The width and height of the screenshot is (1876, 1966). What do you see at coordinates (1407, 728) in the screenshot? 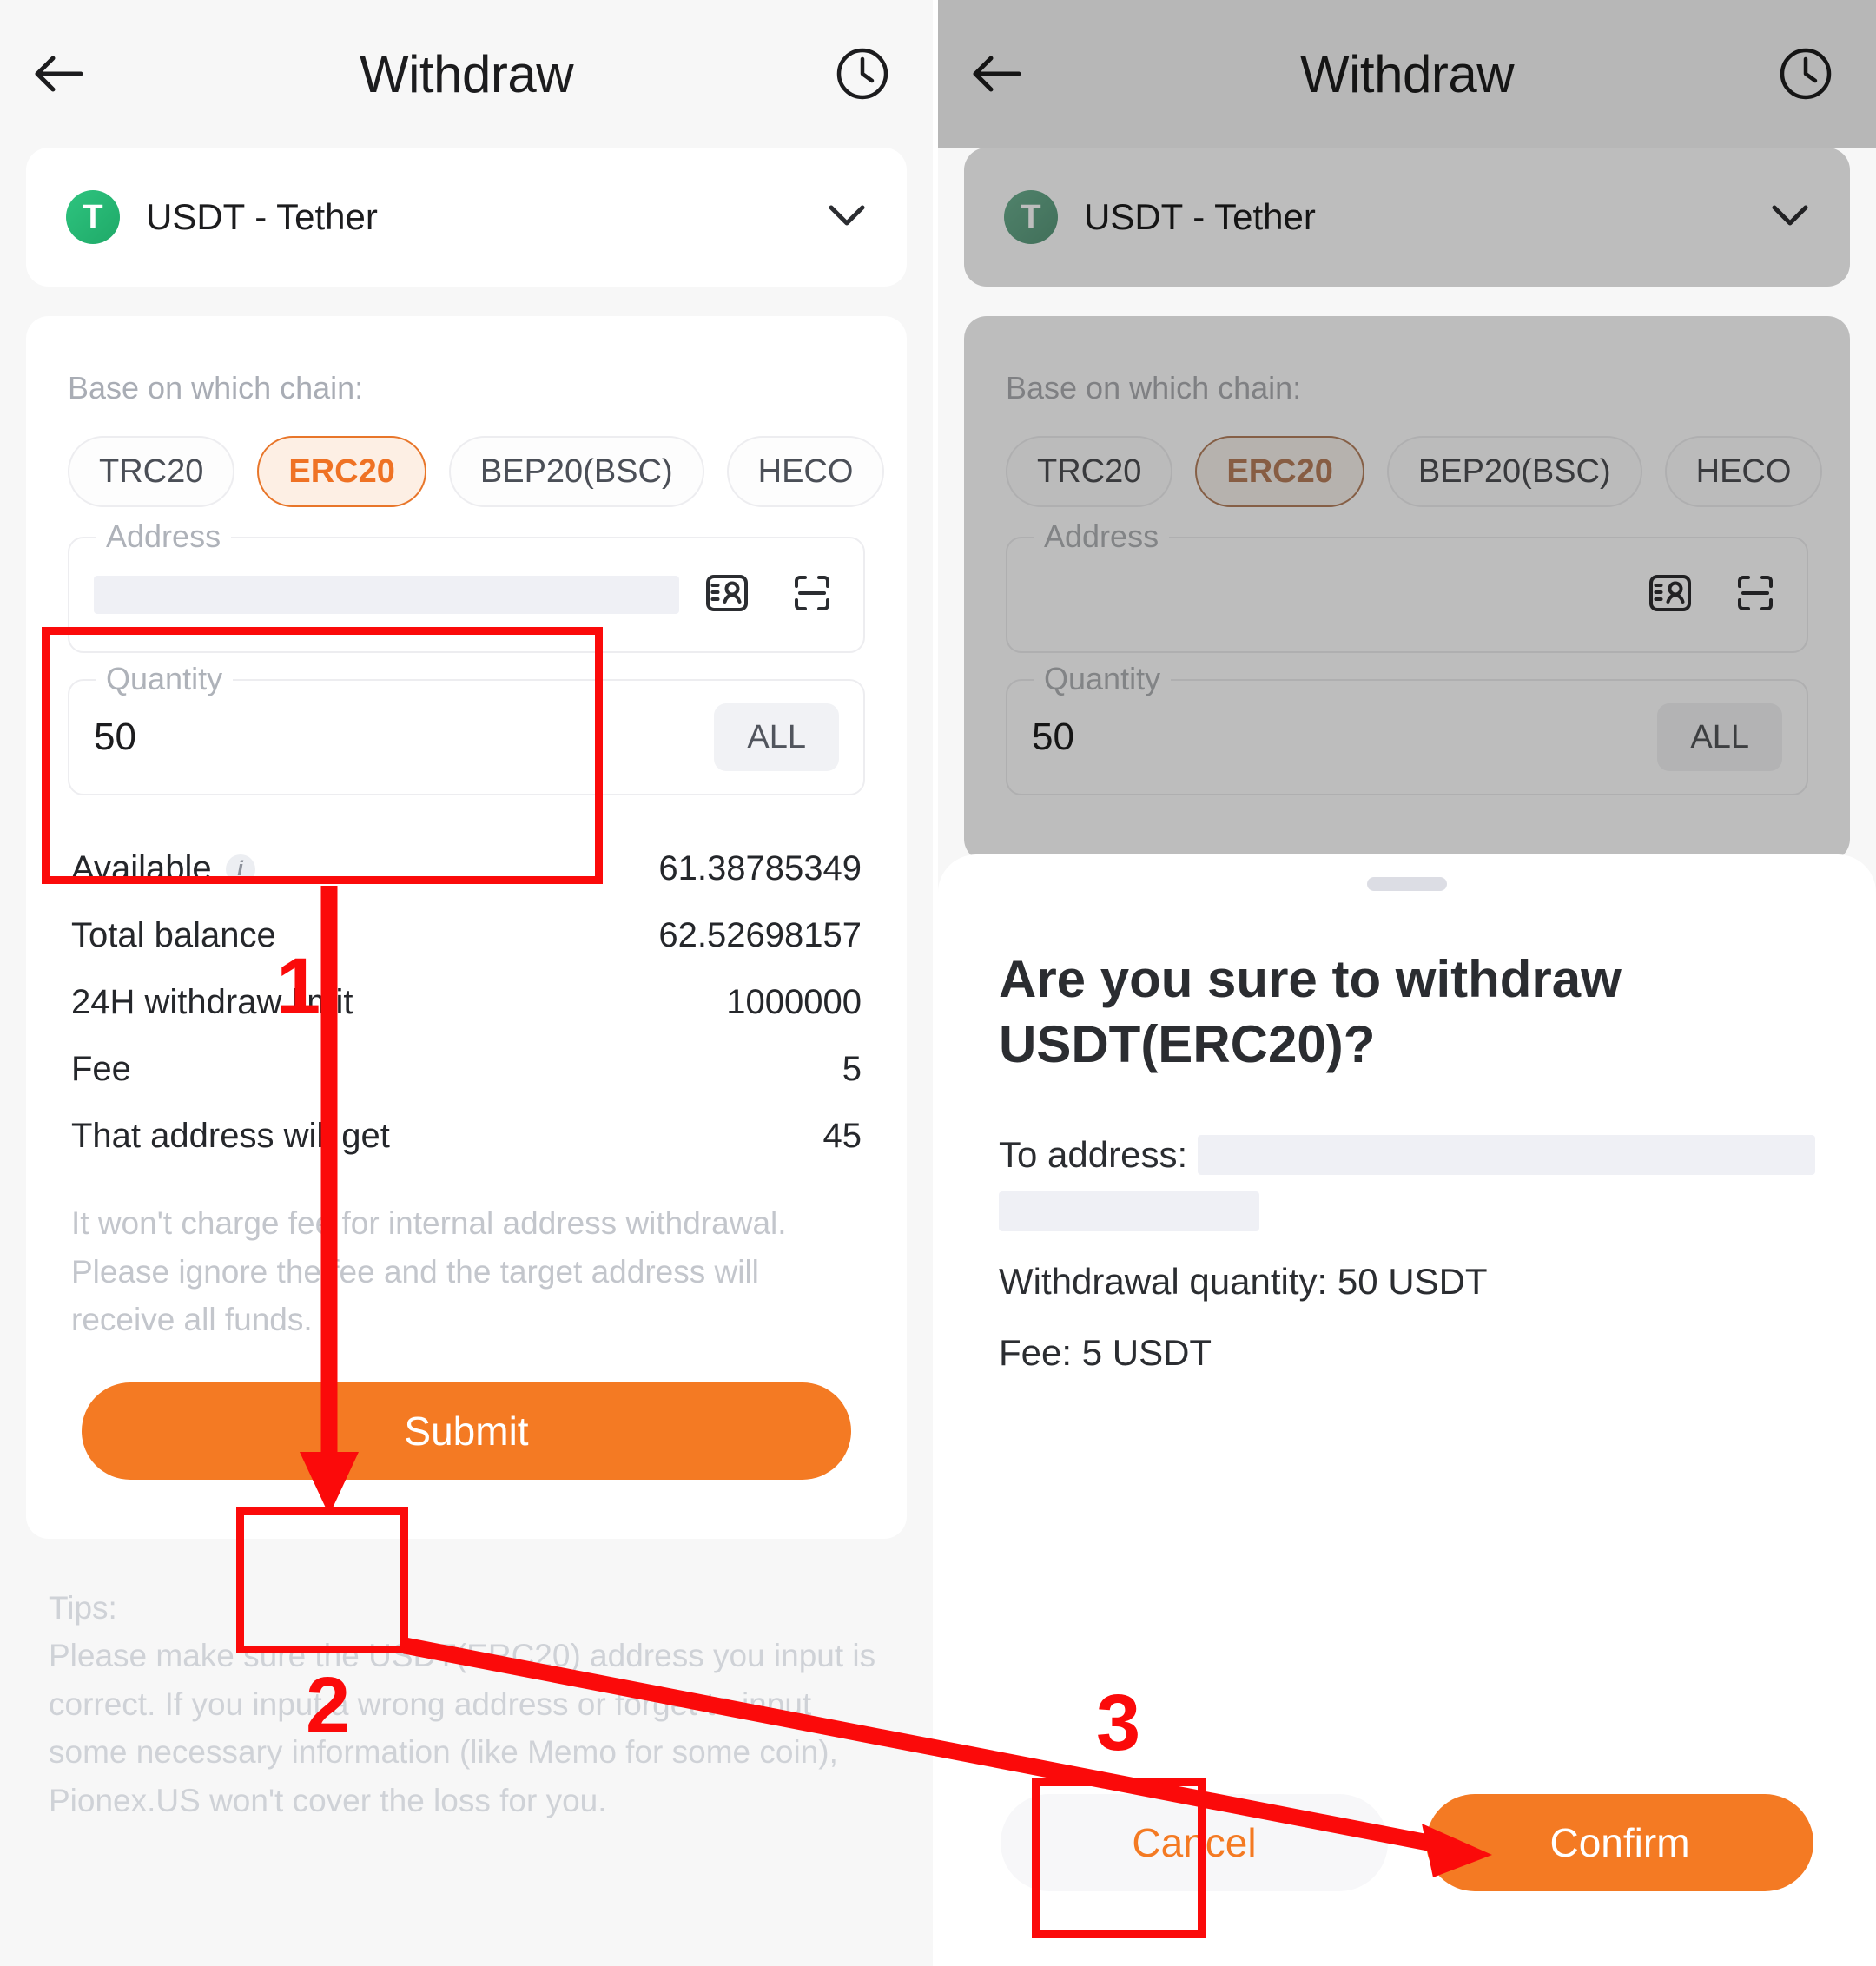
I see `quantity-input-field-right: Quantity 50 ALL` at bounding box center [1407, 728].